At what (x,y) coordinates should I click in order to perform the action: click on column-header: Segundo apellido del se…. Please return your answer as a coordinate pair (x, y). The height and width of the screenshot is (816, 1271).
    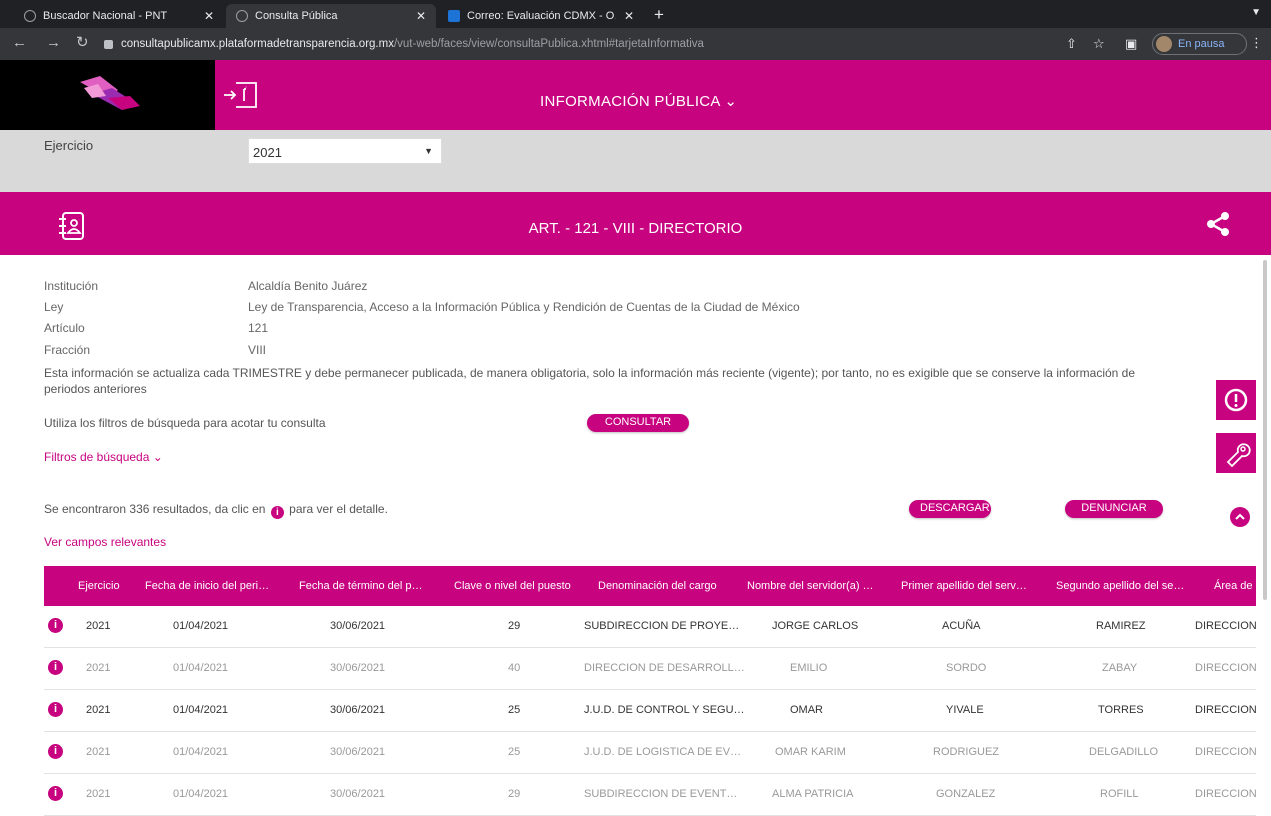
    Looking at the image, I should click on (1120, 586).